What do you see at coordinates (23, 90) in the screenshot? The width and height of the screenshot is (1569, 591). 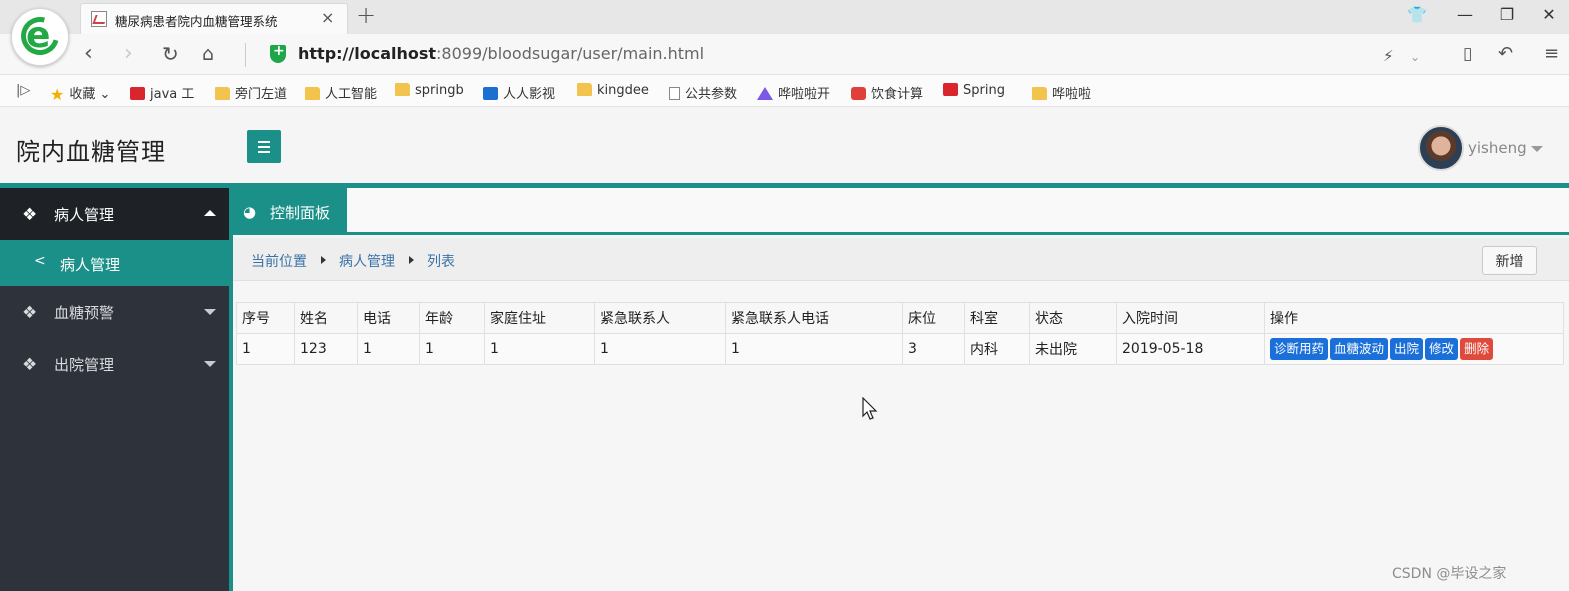 I see `sidebar-toggle-icon: |▷` at bounding box center [23, 90].